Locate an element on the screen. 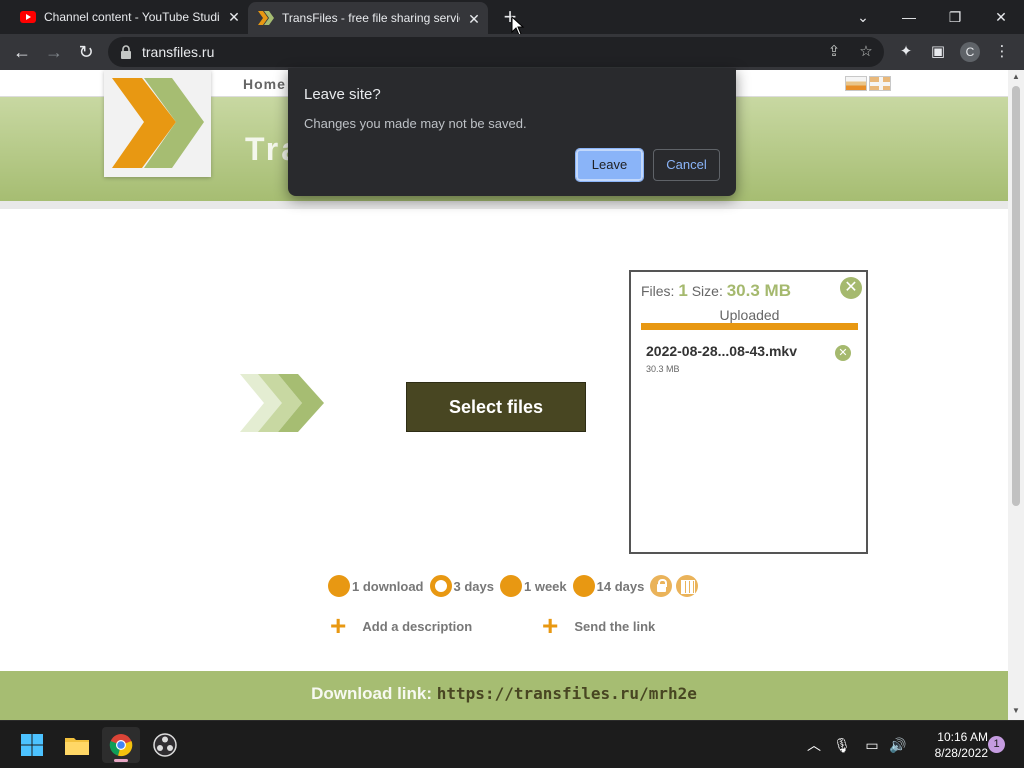  files-label: Files: is located at coordinates (658, 291).